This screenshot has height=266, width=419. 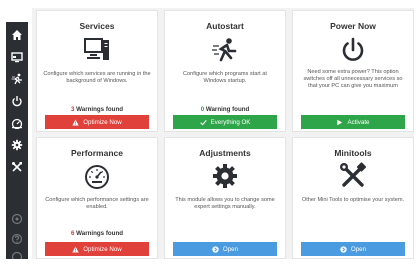 I want to click on services-title: Services, so click(x=97, y=26).